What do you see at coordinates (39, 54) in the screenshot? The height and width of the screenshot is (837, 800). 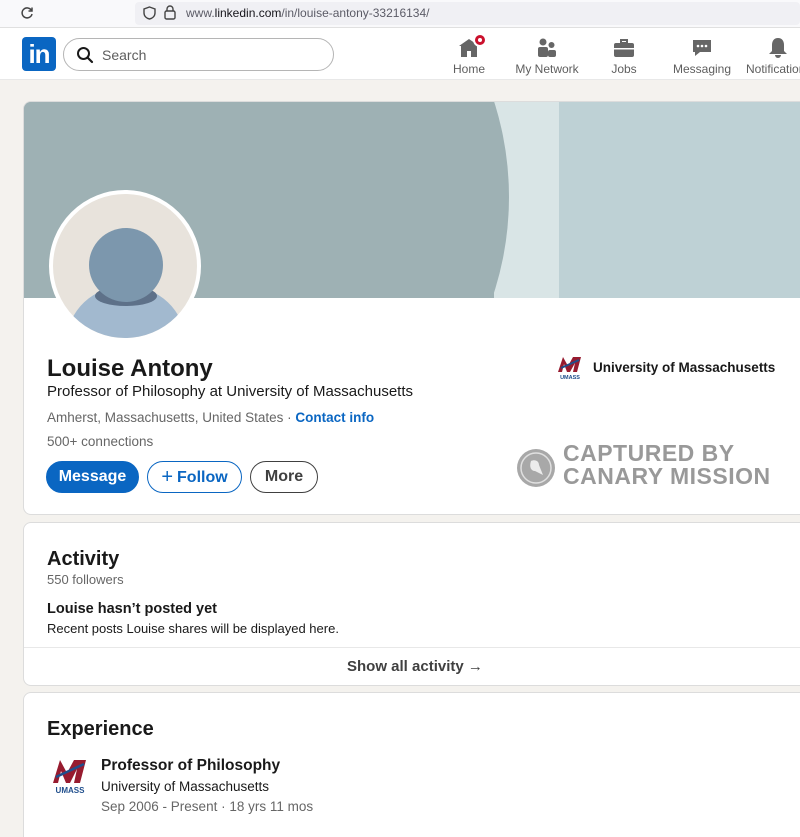 I see `linkedin-logo: in` at bounding box center [39, 54].